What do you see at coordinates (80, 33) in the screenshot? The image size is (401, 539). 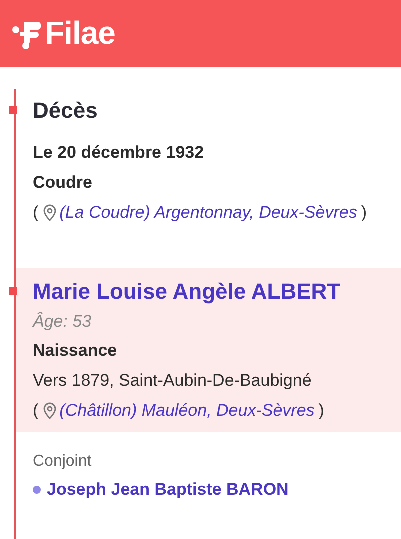 I see `logo-text: Filae` at bounding box center [80, 33].